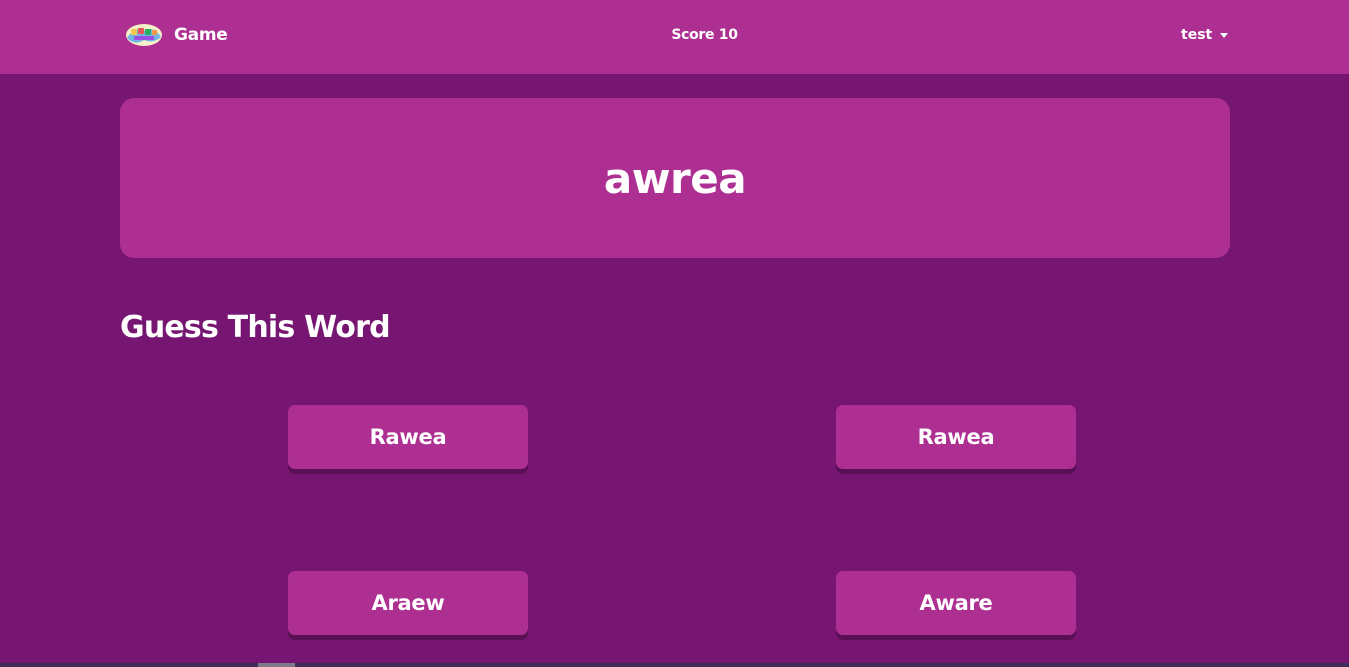 The width and height of the screenshot is (1349, 667). What do you see at coordinates (276, 665) in the screenshot?
I see `scrollbar-thumb` at bounding box center [276, 665].